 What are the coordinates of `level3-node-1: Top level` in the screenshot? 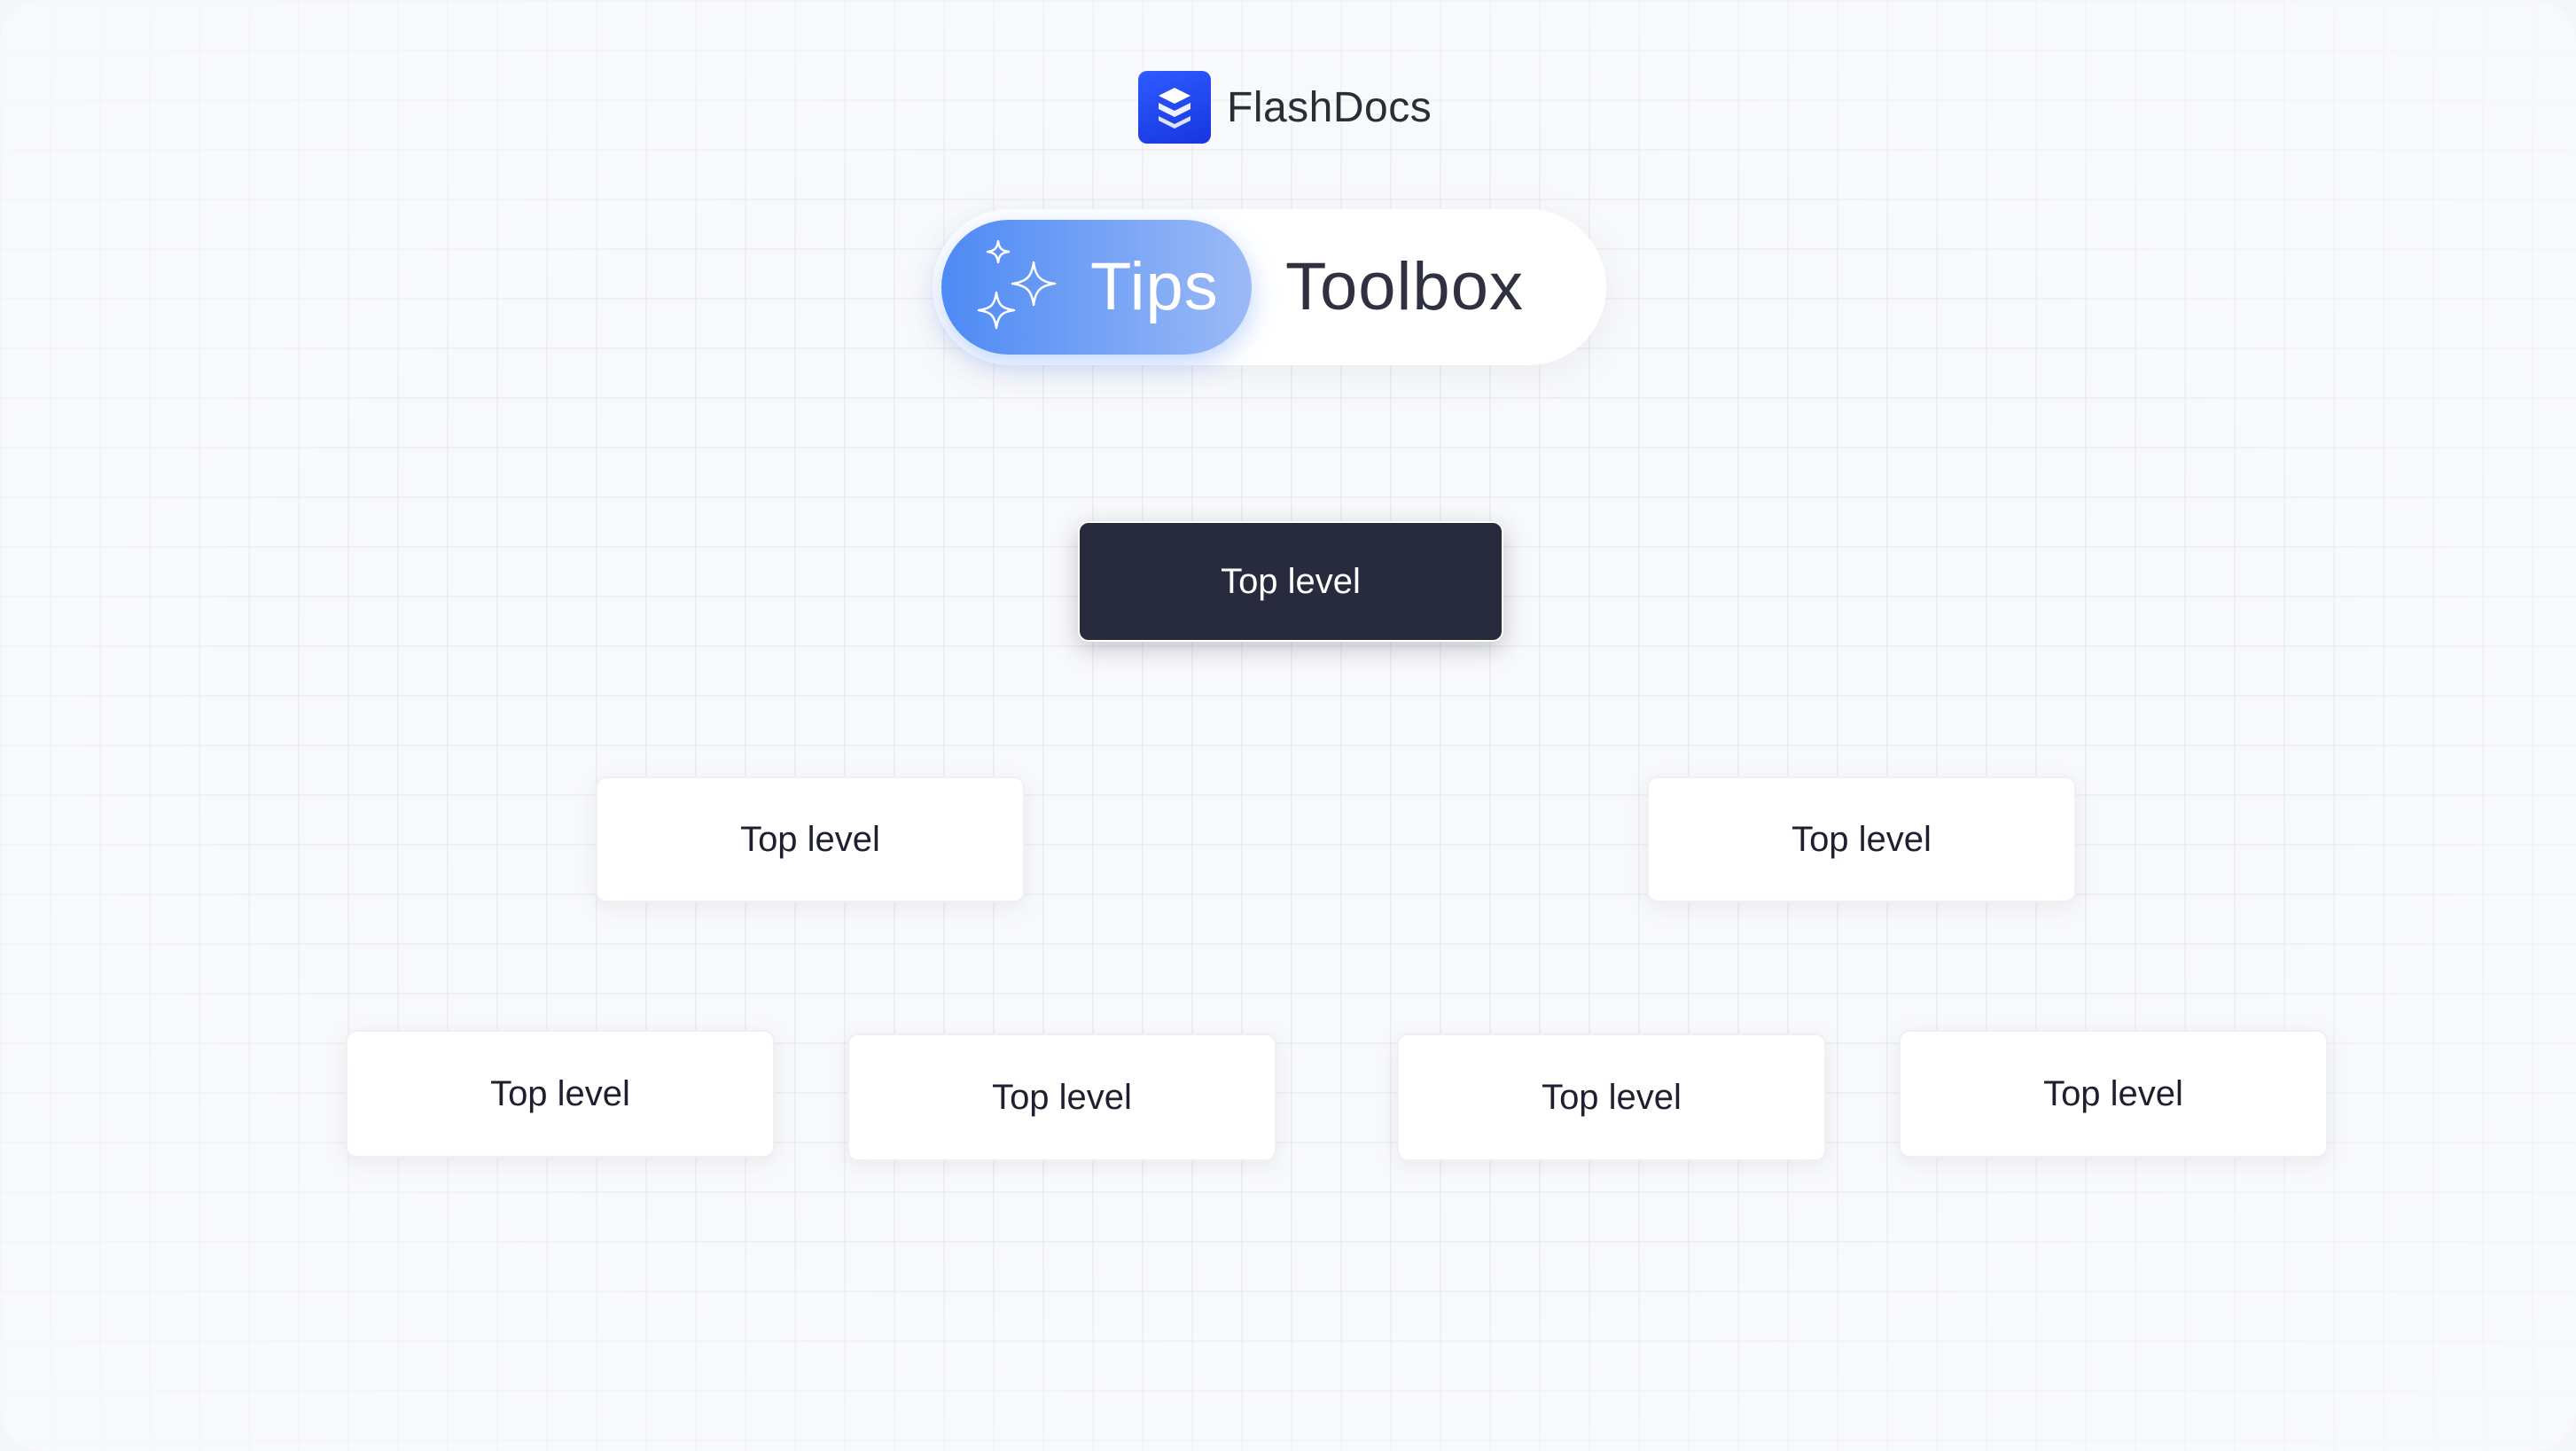 It's located at (560, 1094).